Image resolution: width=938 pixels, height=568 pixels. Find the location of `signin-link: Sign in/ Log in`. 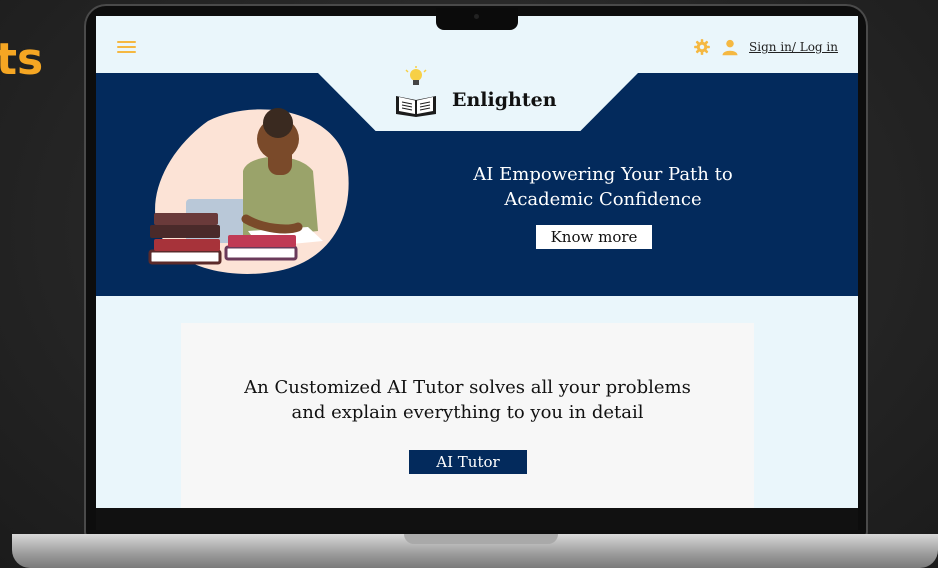

signin-link: Sign in/ Log in is located at coordinates (793, 47).